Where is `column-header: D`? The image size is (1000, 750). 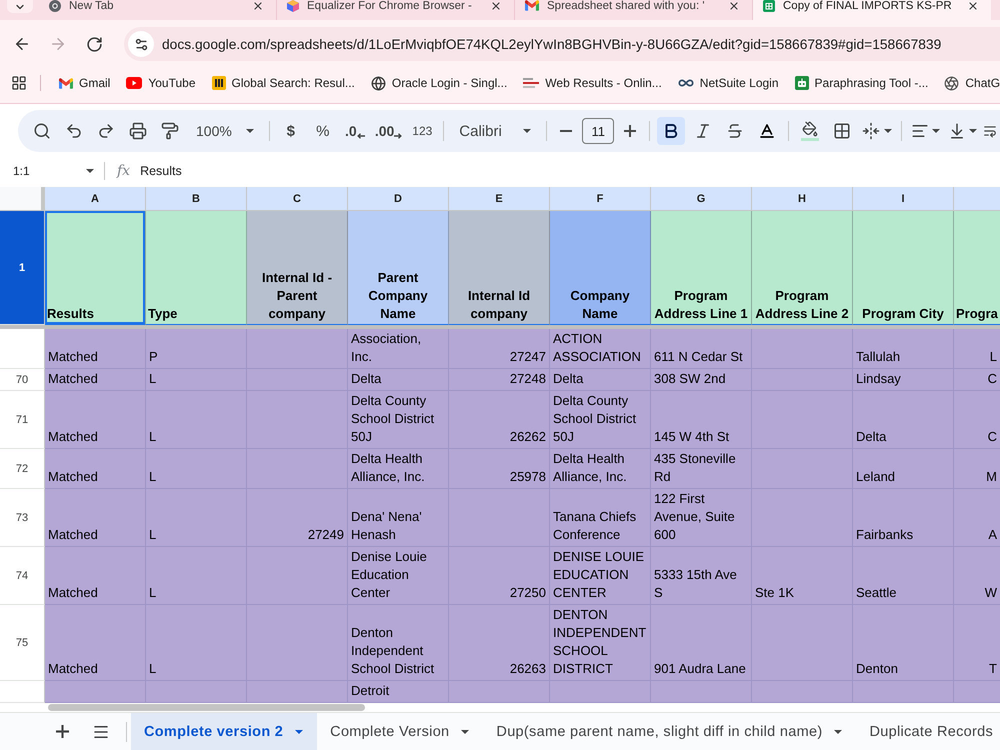
column-header: D is located at coordinates (398, 198).